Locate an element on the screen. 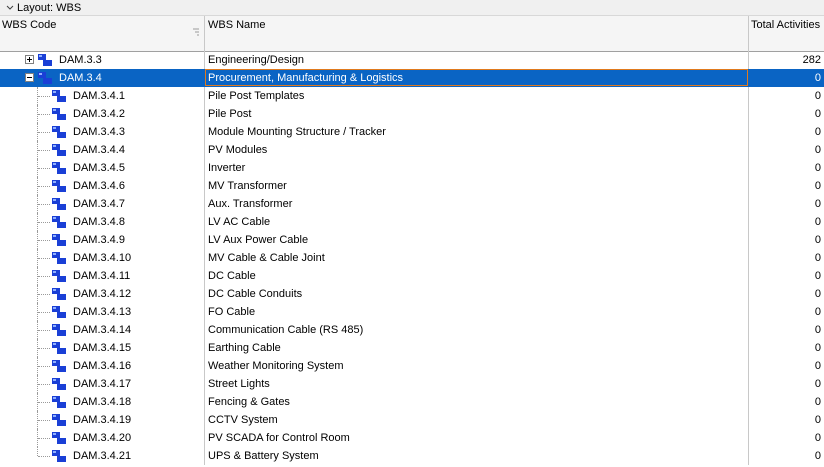 The image size is (824, 467). table-row: DAM.3.4.2 Pile Post 0 is located at coordinates (412, 114).